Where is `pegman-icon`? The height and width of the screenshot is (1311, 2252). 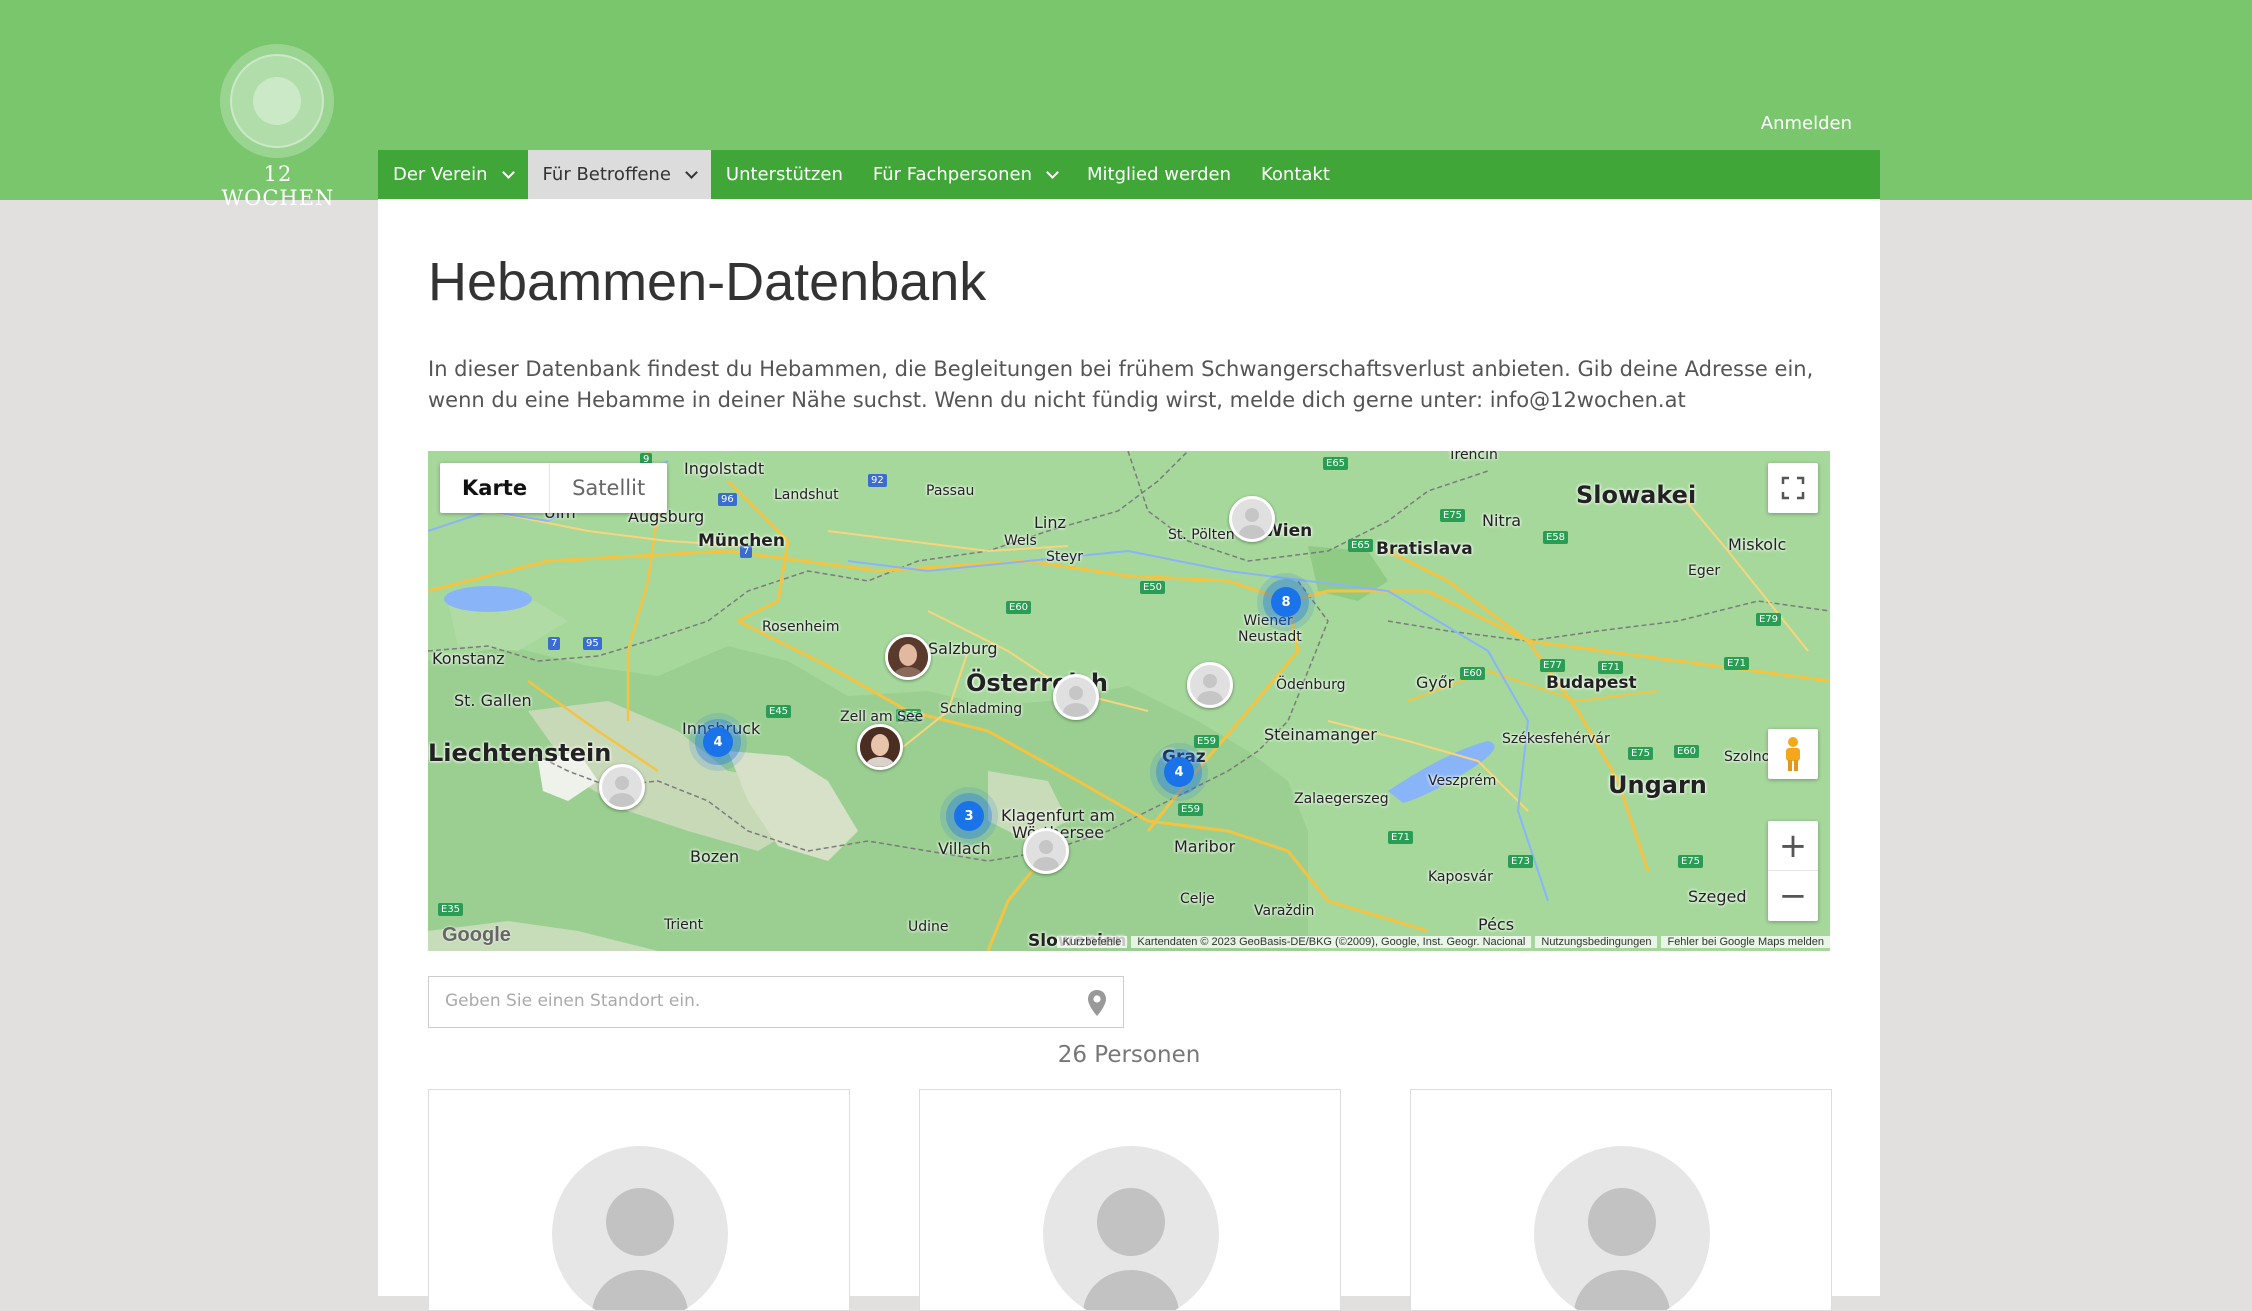 pegman-icon is located at coordinates (1793, 754).